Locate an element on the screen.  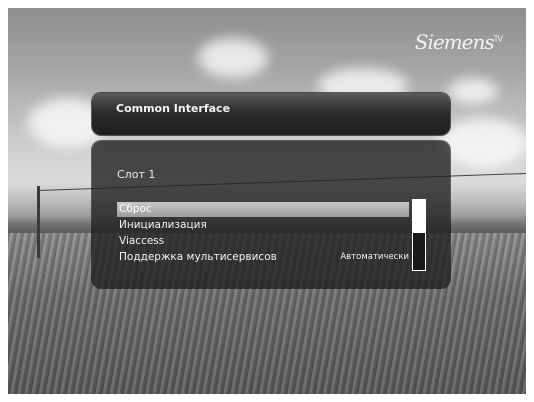
menu-item-multiservice: Поддержка мультисервисов Автоматически is located at coordinates (263, 257).